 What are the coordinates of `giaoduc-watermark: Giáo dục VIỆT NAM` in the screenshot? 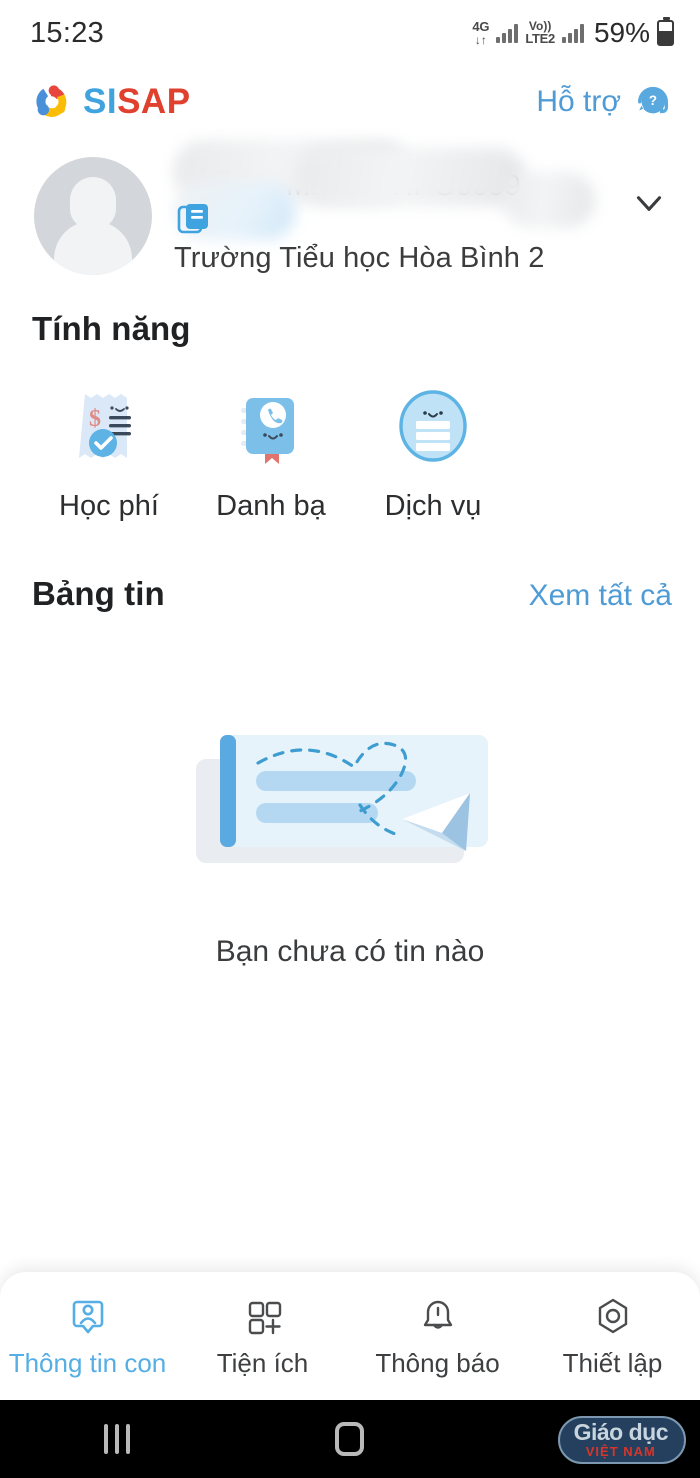 It's located at (621, 1440).